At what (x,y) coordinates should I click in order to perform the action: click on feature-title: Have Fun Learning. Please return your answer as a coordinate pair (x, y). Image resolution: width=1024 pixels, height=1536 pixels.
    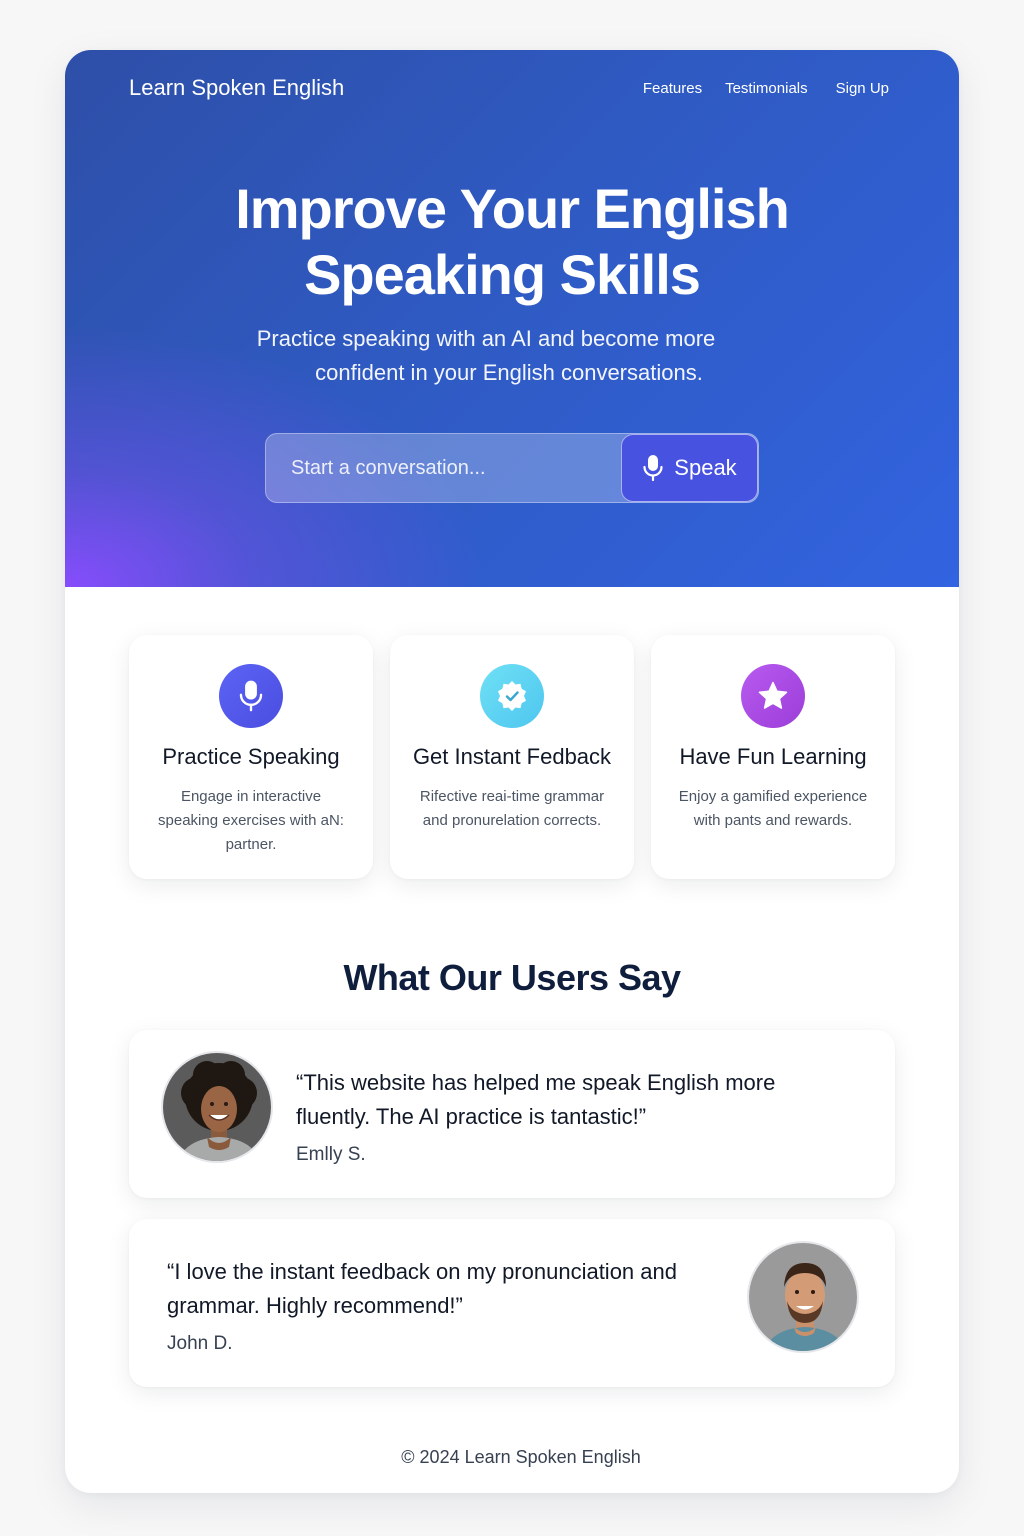
    Looking at the image, I should click on (773, 756).